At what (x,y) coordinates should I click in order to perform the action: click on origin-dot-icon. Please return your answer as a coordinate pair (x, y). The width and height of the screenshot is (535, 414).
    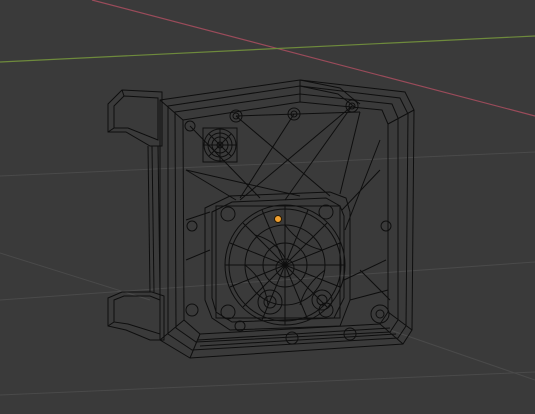
    Looking at the image, I should click on (278, 219).